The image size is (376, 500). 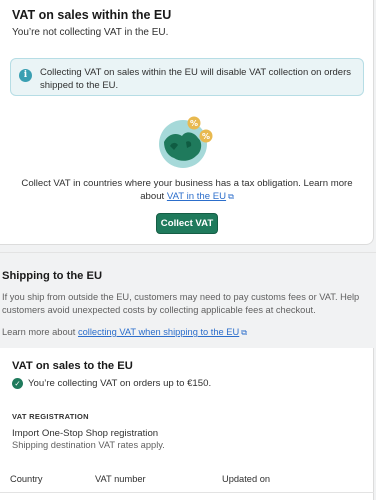 What do you see at coordinates (17, 383) in the screenshot?
I see `check-circle-icon: ✓` at bounding box center [17, 383].